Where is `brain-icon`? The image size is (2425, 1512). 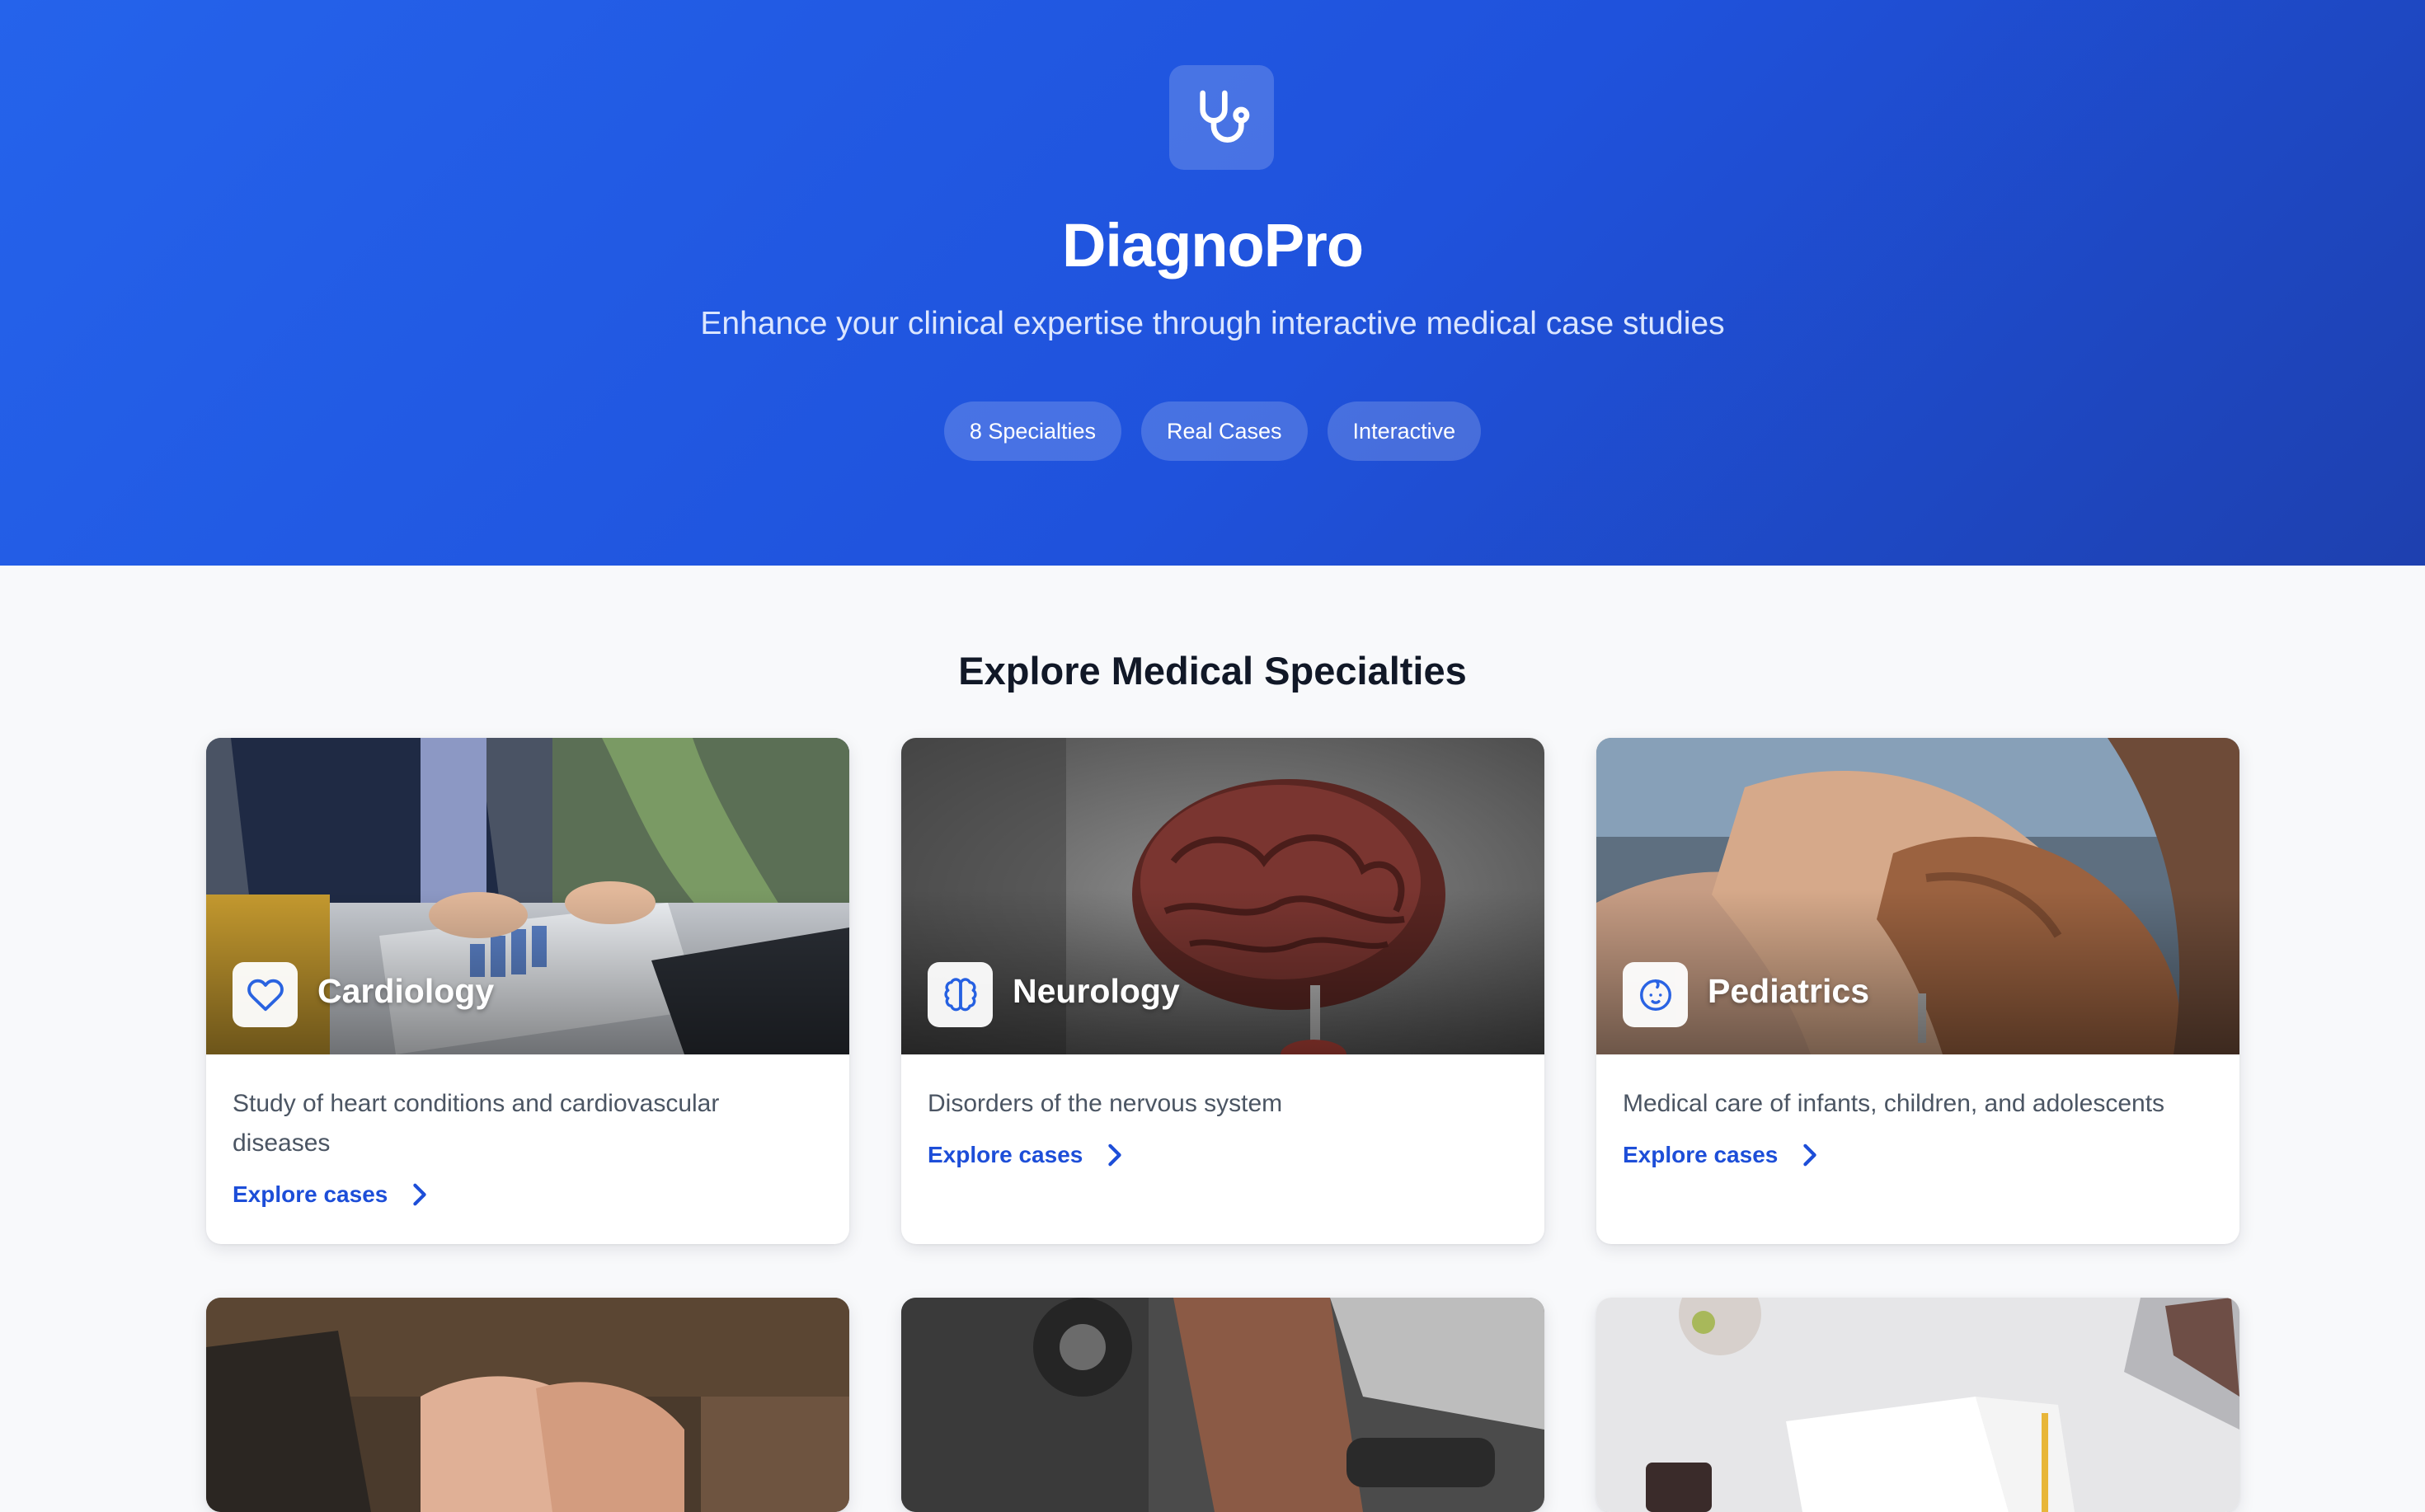 brain-icon is located at coordinates (960, 994).